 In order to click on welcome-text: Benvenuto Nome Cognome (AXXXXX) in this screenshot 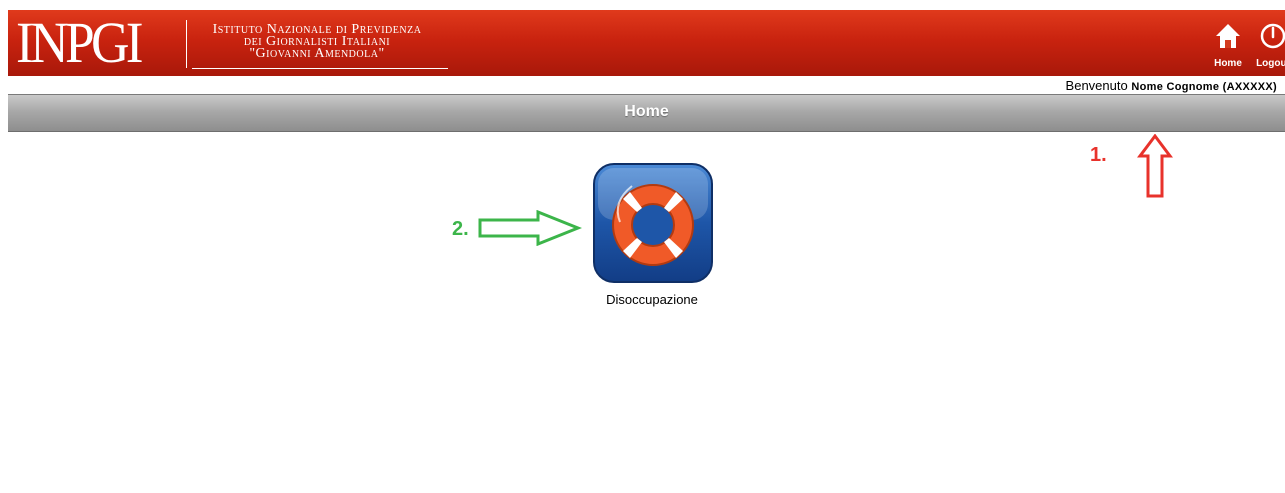, I will do `click(1171, 85)`.